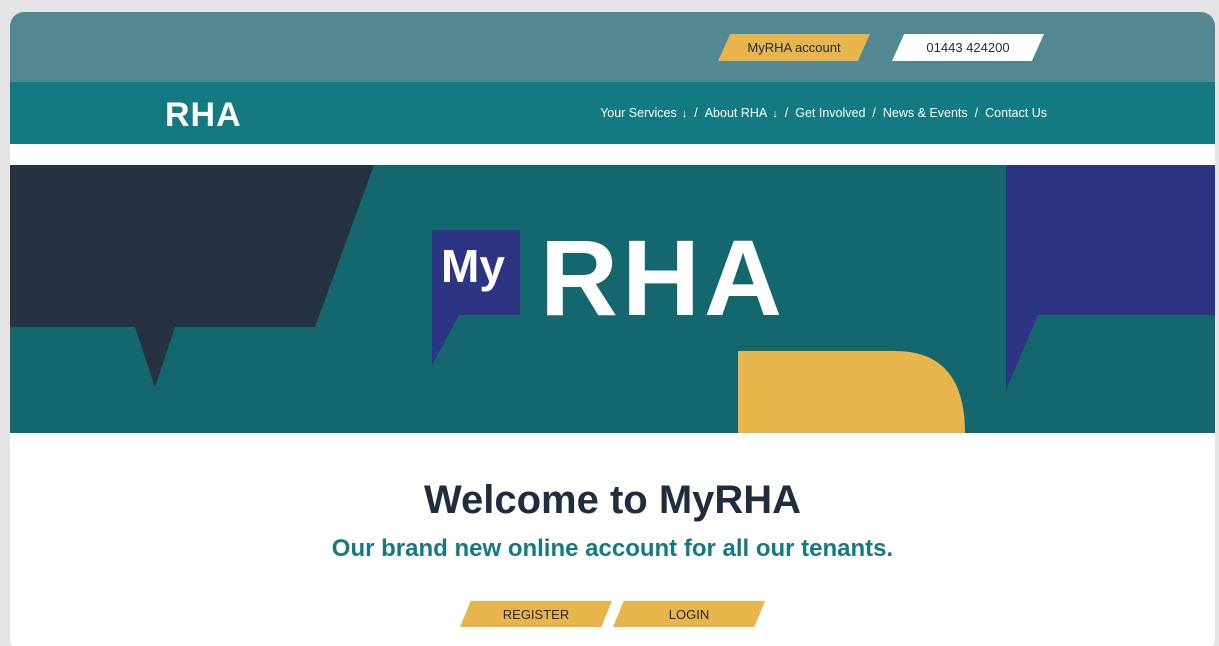  What do you see at coordinates (663, 277) in the screenshot?
I see `hero-logo-rha: RHA` at bounding box center [663, 277].